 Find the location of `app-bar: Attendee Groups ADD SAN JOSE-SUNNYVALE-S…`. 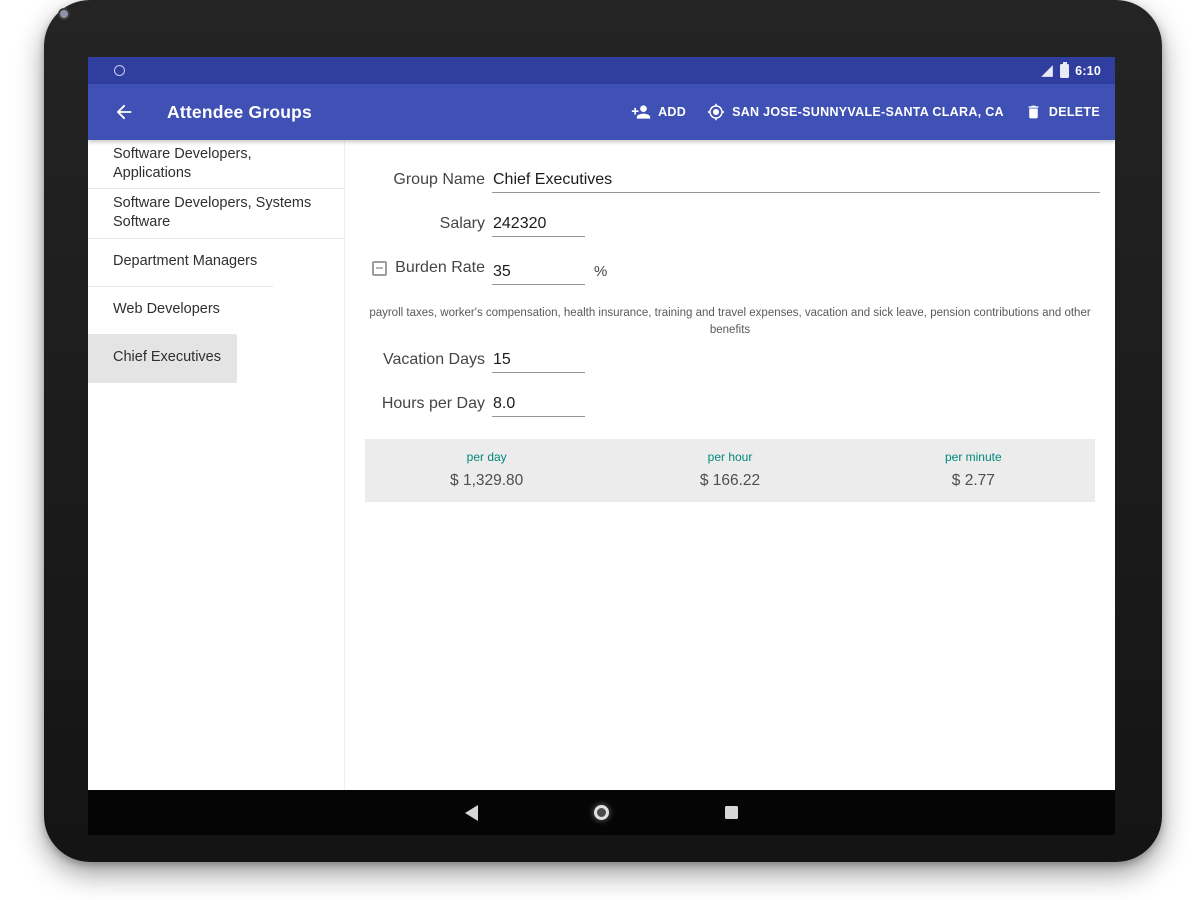

app-bar: Attendee Groups ADD SAN JOSE-SUNNYVALE-S… is located at coordinates (601, 112).